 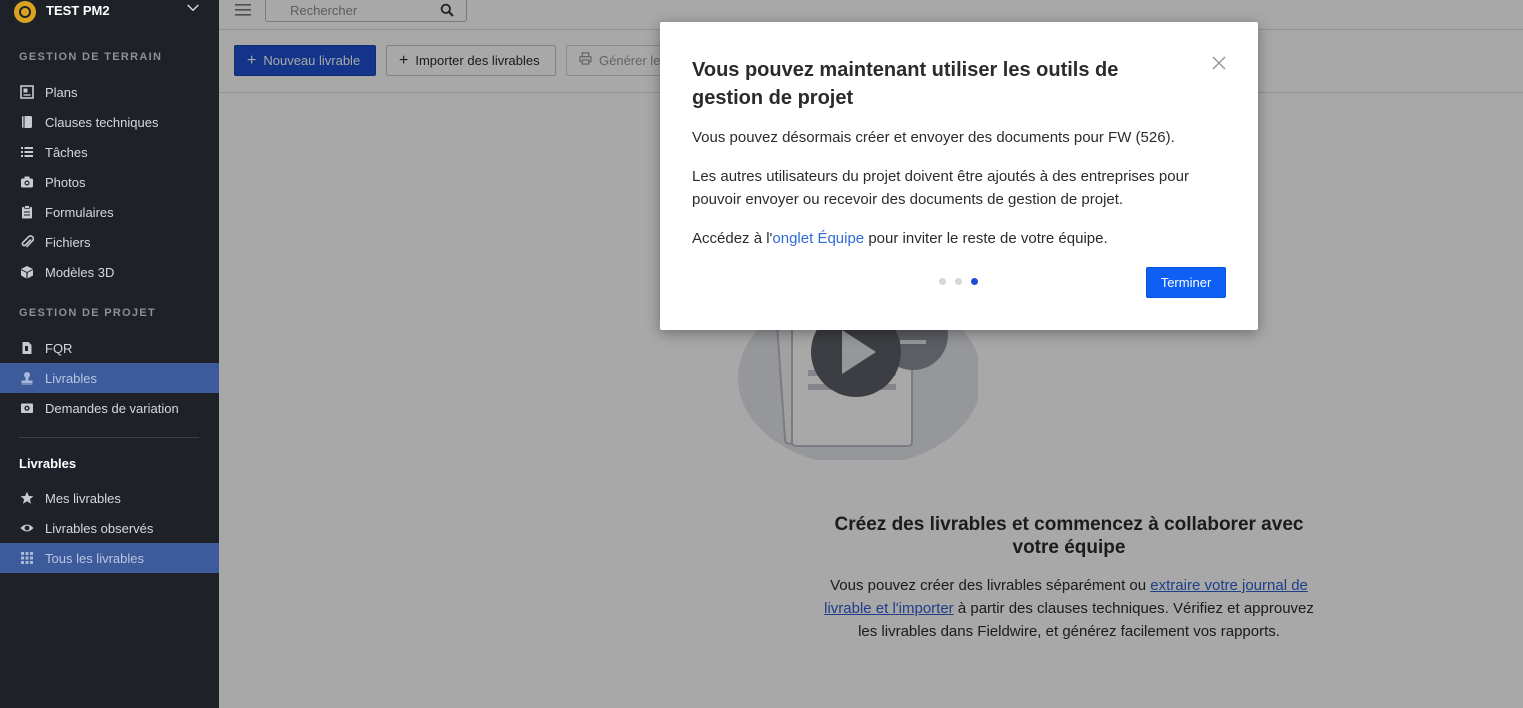 What do you see at coordinates (71, 378) in the screenshot?
I see `sidebar-item-label: Livrables` at bounding box center [71, 378].